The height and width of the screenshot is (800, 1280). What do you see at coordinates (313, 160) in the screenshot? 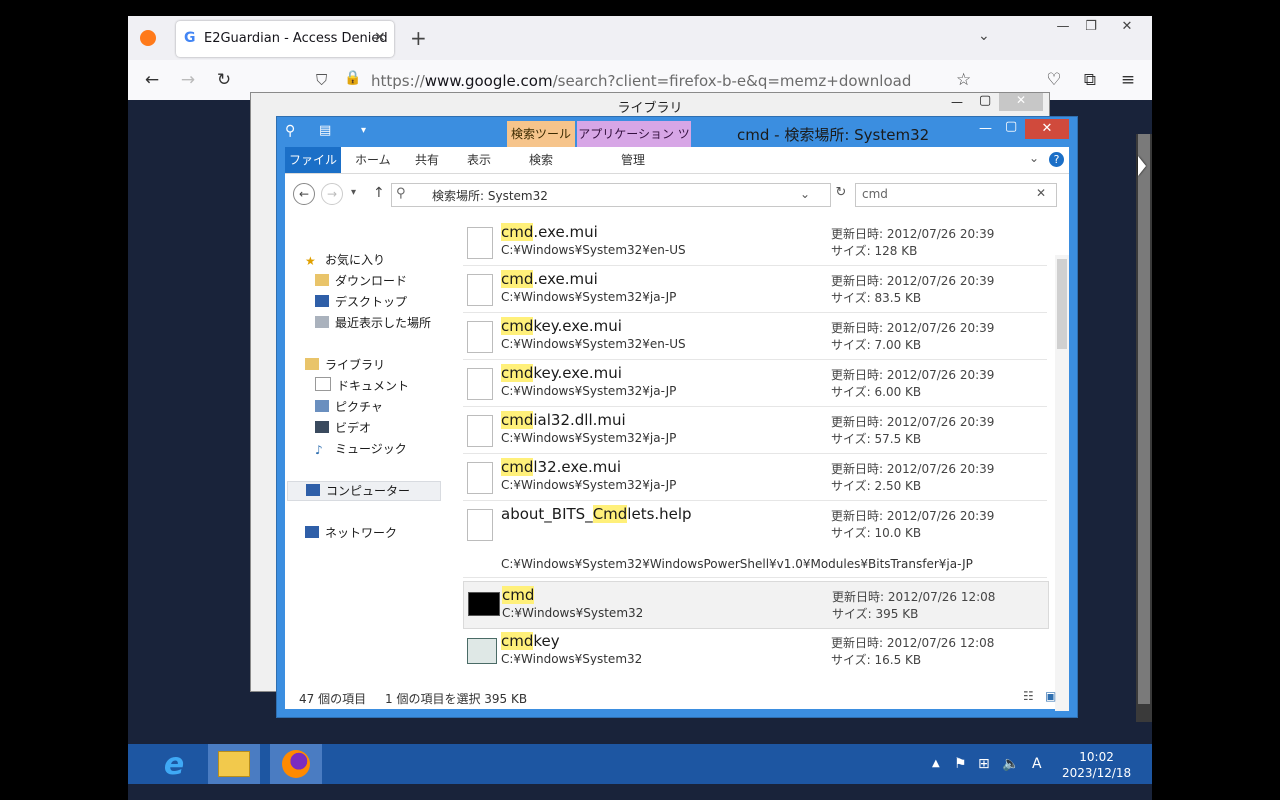
I see `tab-file: ファイル` at bounding box center [313, 160].